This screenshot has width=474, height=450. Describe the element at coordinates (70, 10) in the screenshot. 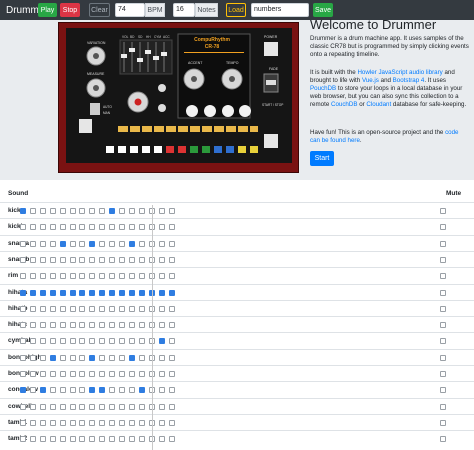

I see `stop-button: Stop` at that location.